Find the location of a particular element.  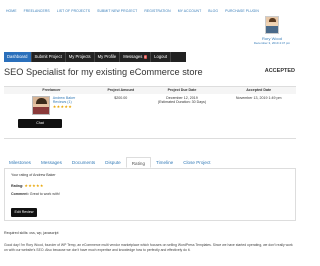

nav-purchase-plugin: PURCHASE PLUGIN is located at coordinates (242, 11).